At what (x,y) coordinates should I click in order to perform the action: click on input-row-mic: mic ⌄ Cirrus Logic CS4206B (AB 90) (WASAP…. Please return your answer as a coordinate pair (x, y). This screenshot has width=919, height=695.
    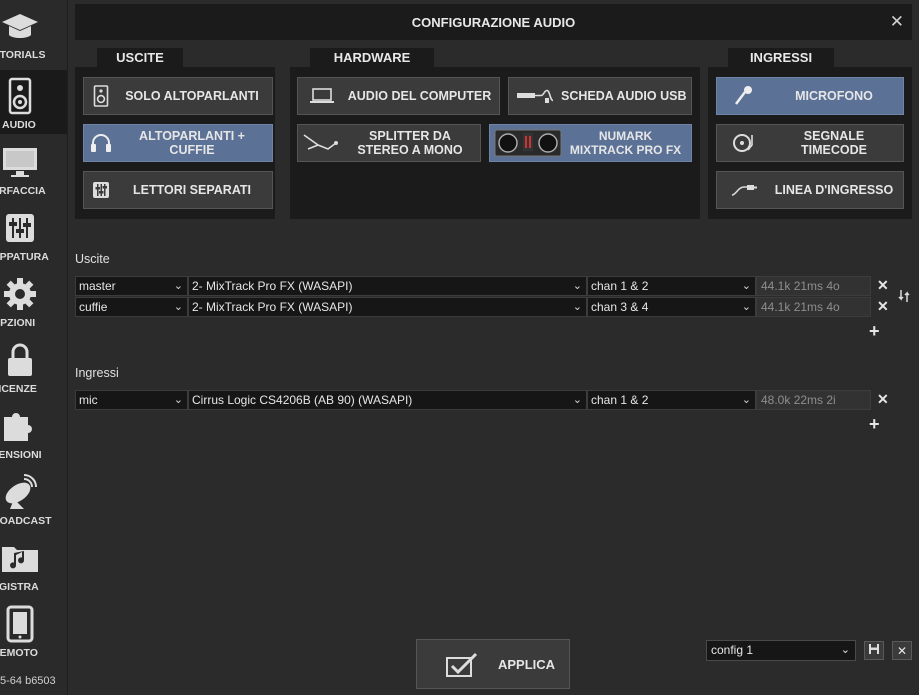
    Looking at the image, I should click on (497, 400).